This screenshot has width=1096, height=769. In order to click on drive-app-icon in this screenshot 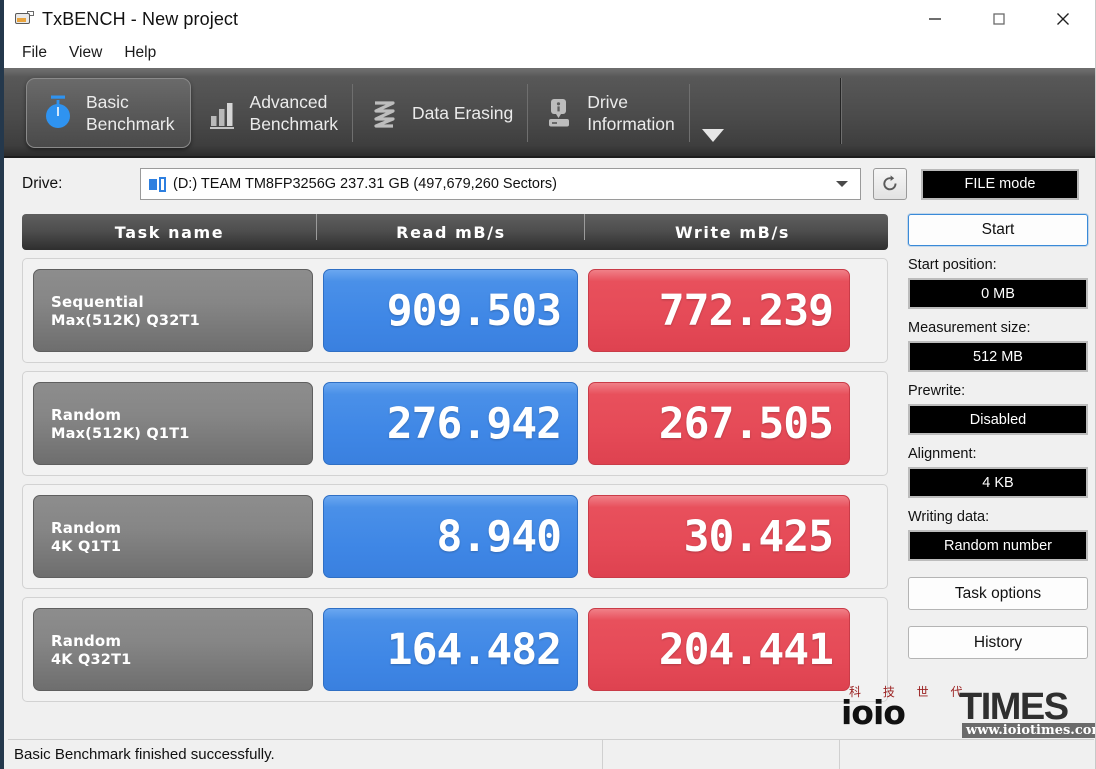, I will do `click(24, 19)`.